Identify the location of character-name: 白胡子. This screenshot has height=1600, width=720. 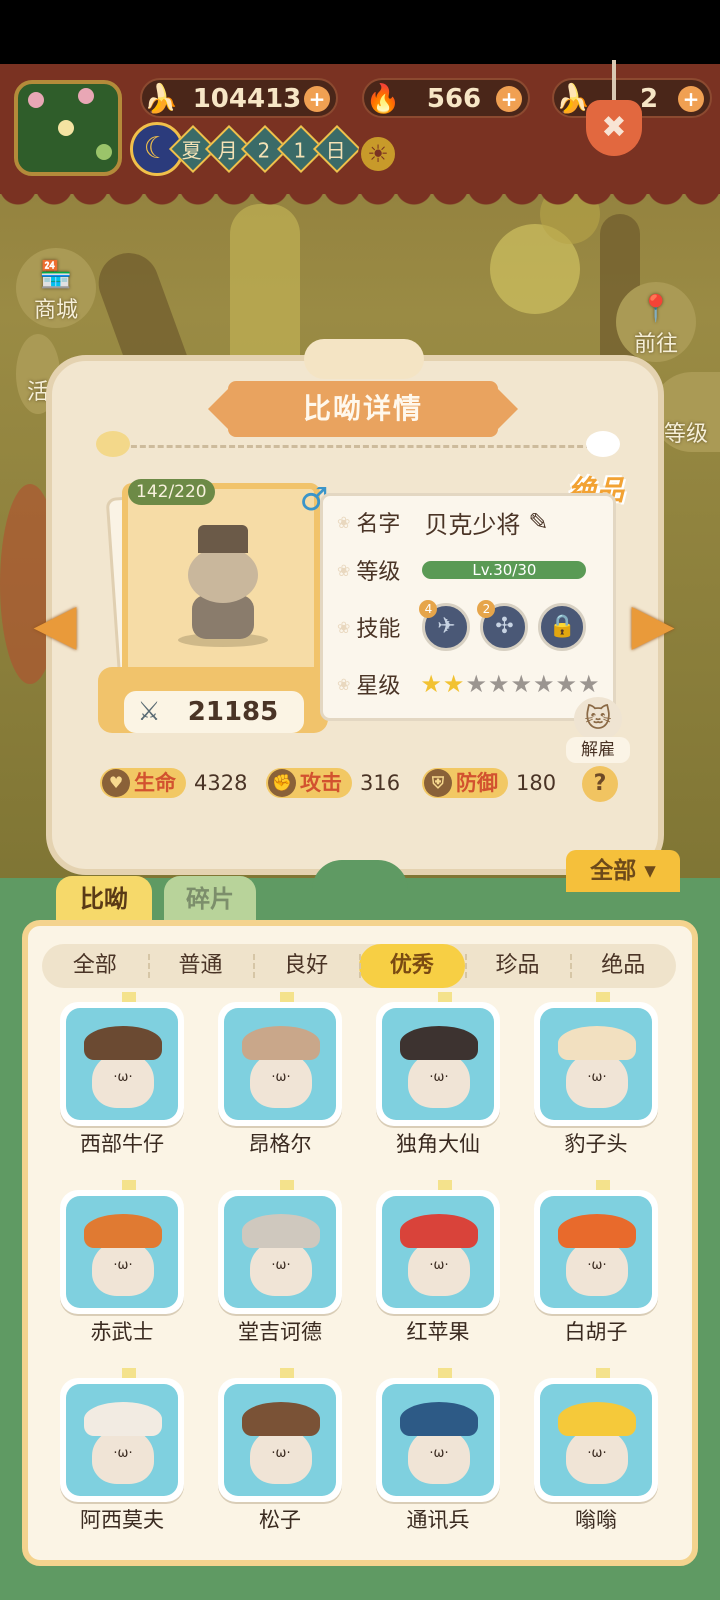
(596, 1332).